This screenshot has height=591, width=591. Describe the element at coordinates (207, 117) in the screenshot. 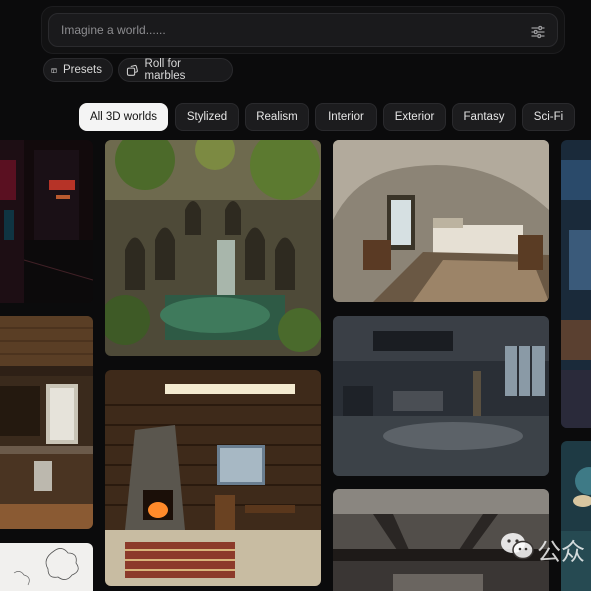

I see `filter-stylized: Stylized` at that location.